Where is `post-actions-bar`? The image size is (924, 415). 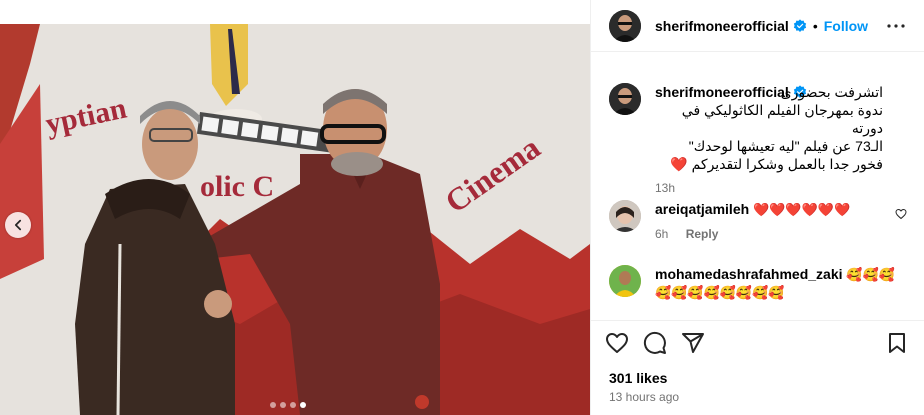
post-actions-bar is located at coordinates (757, 342).